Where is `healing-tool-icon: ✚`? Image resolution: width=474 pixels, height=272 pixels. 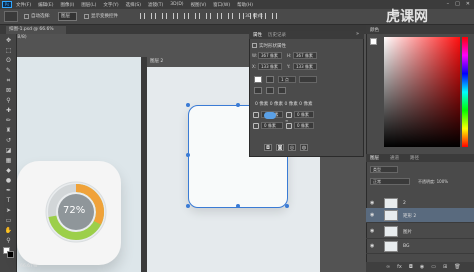 healing-tool-icon: ✚ is located at coordinates (8, 110).